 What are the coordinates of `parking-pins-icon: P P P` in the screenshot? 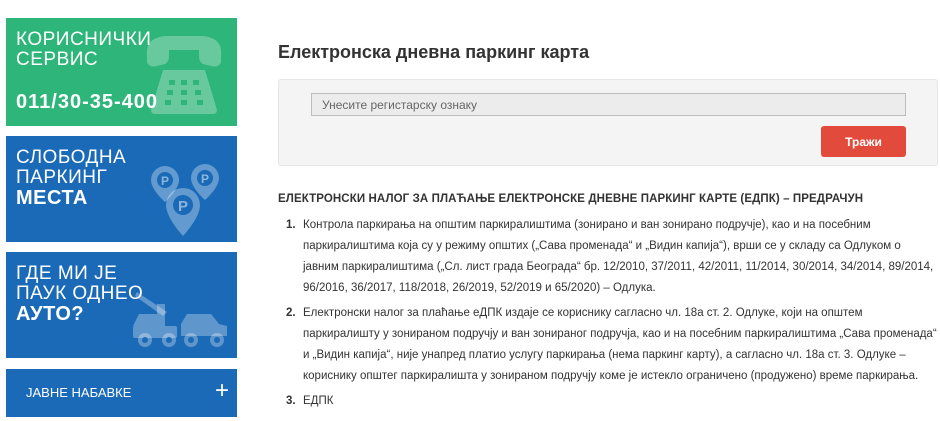 It's located at (185, 200).